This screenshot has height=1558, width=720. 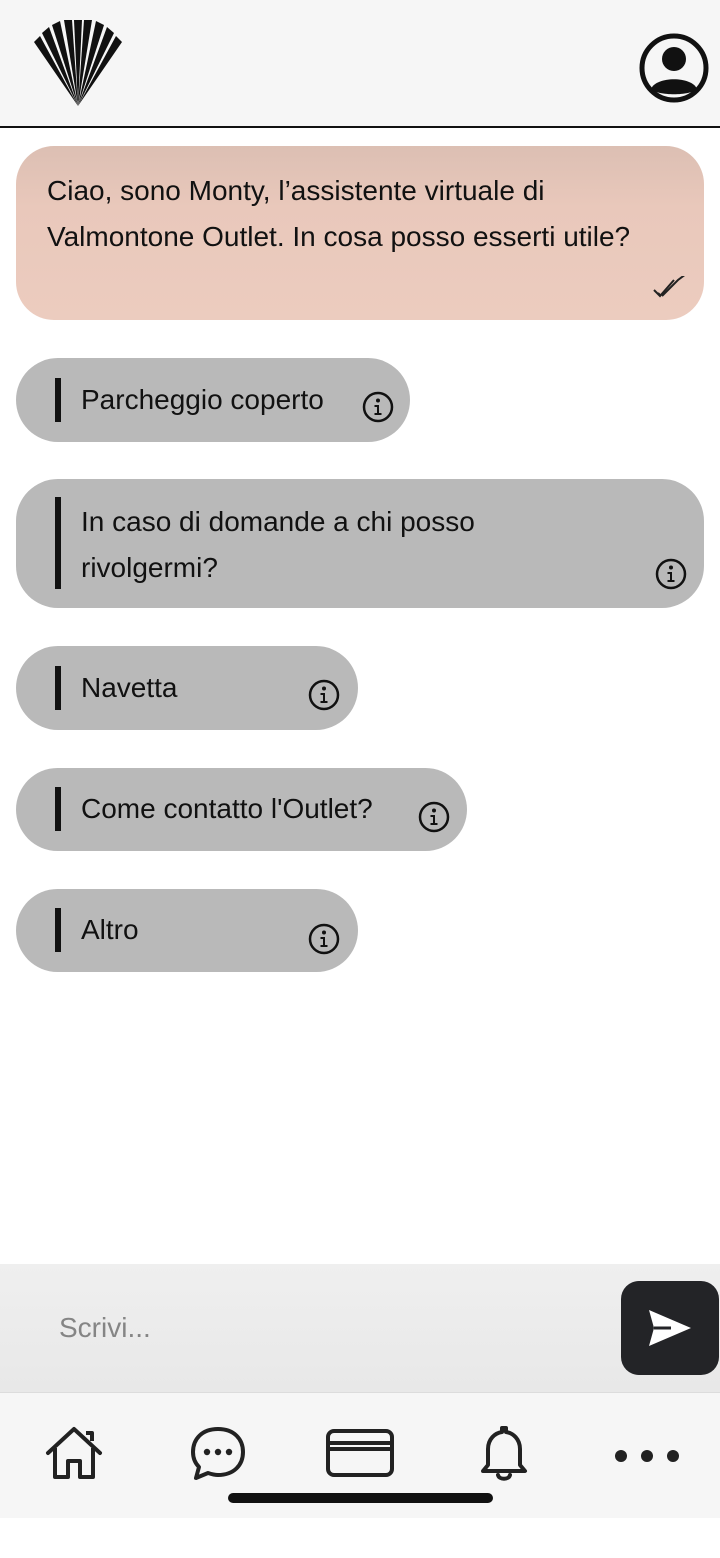 I want to click on option-contatto-outlet: Come contatto l'Outlet?, so click(x=241, y=809).